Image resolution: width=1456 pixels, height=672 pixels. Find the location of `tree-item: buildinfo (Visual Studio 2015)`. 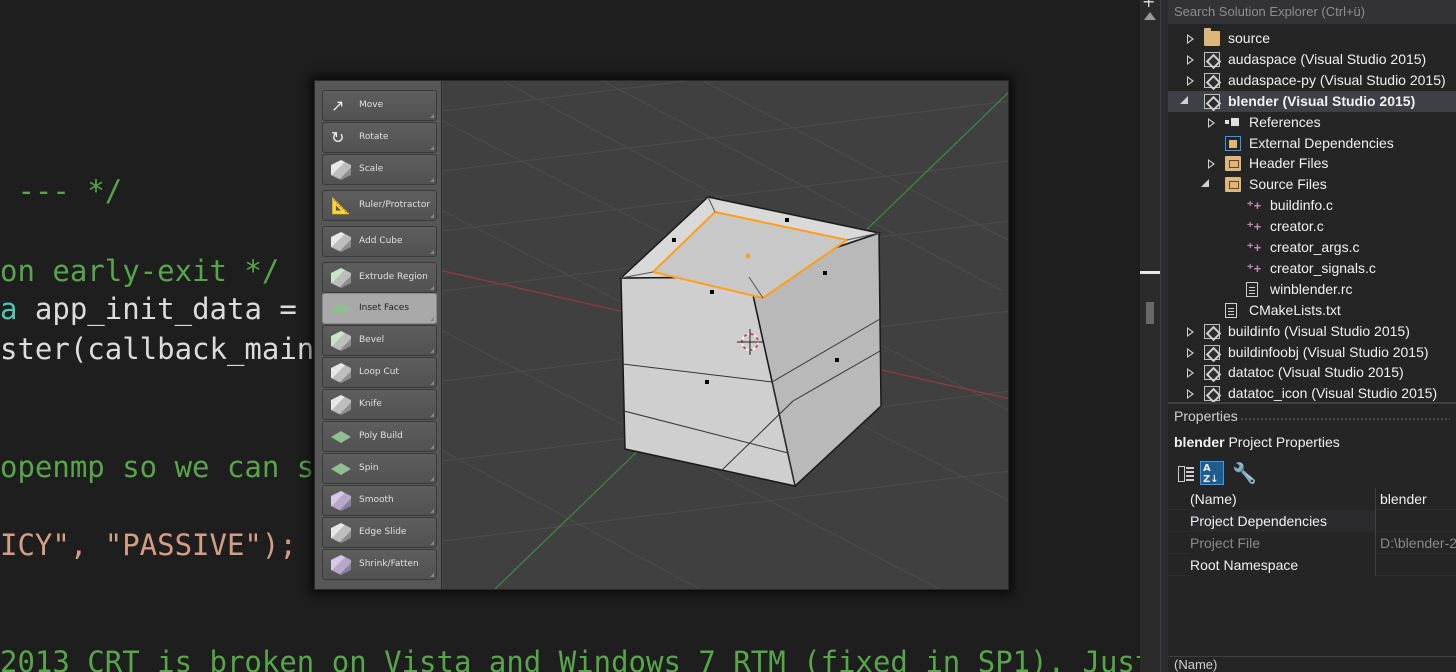

tree-item: buildinfo (Visual Studio 2015) is located at coordinates (1312, 331).